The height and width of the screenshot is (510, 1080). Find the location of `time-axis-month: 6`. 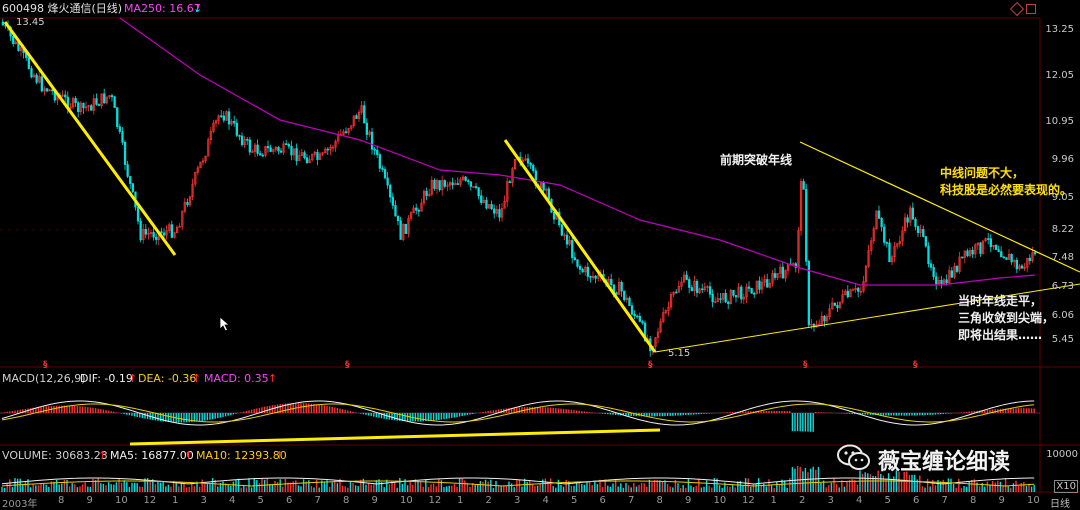

time-axis-month: 6 is located at coordinates (916, 500).